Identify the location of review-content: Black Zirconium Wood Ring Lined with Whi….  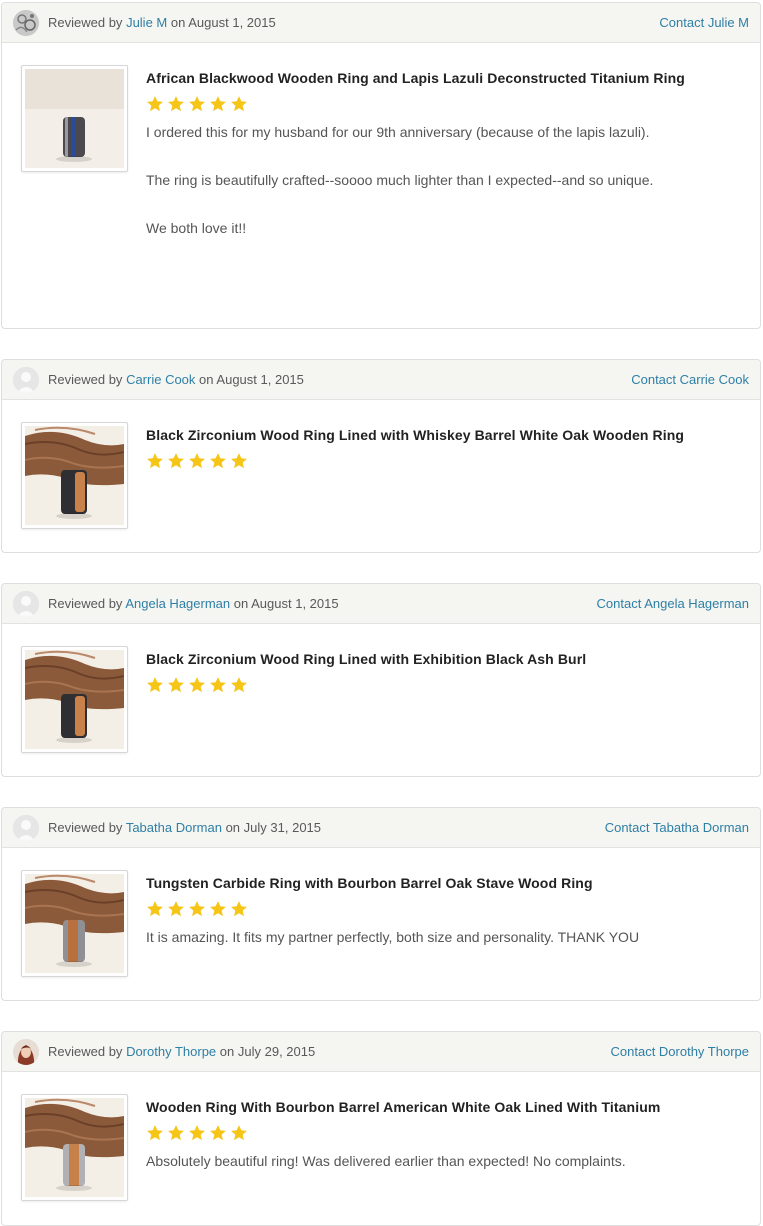
(426, 475).